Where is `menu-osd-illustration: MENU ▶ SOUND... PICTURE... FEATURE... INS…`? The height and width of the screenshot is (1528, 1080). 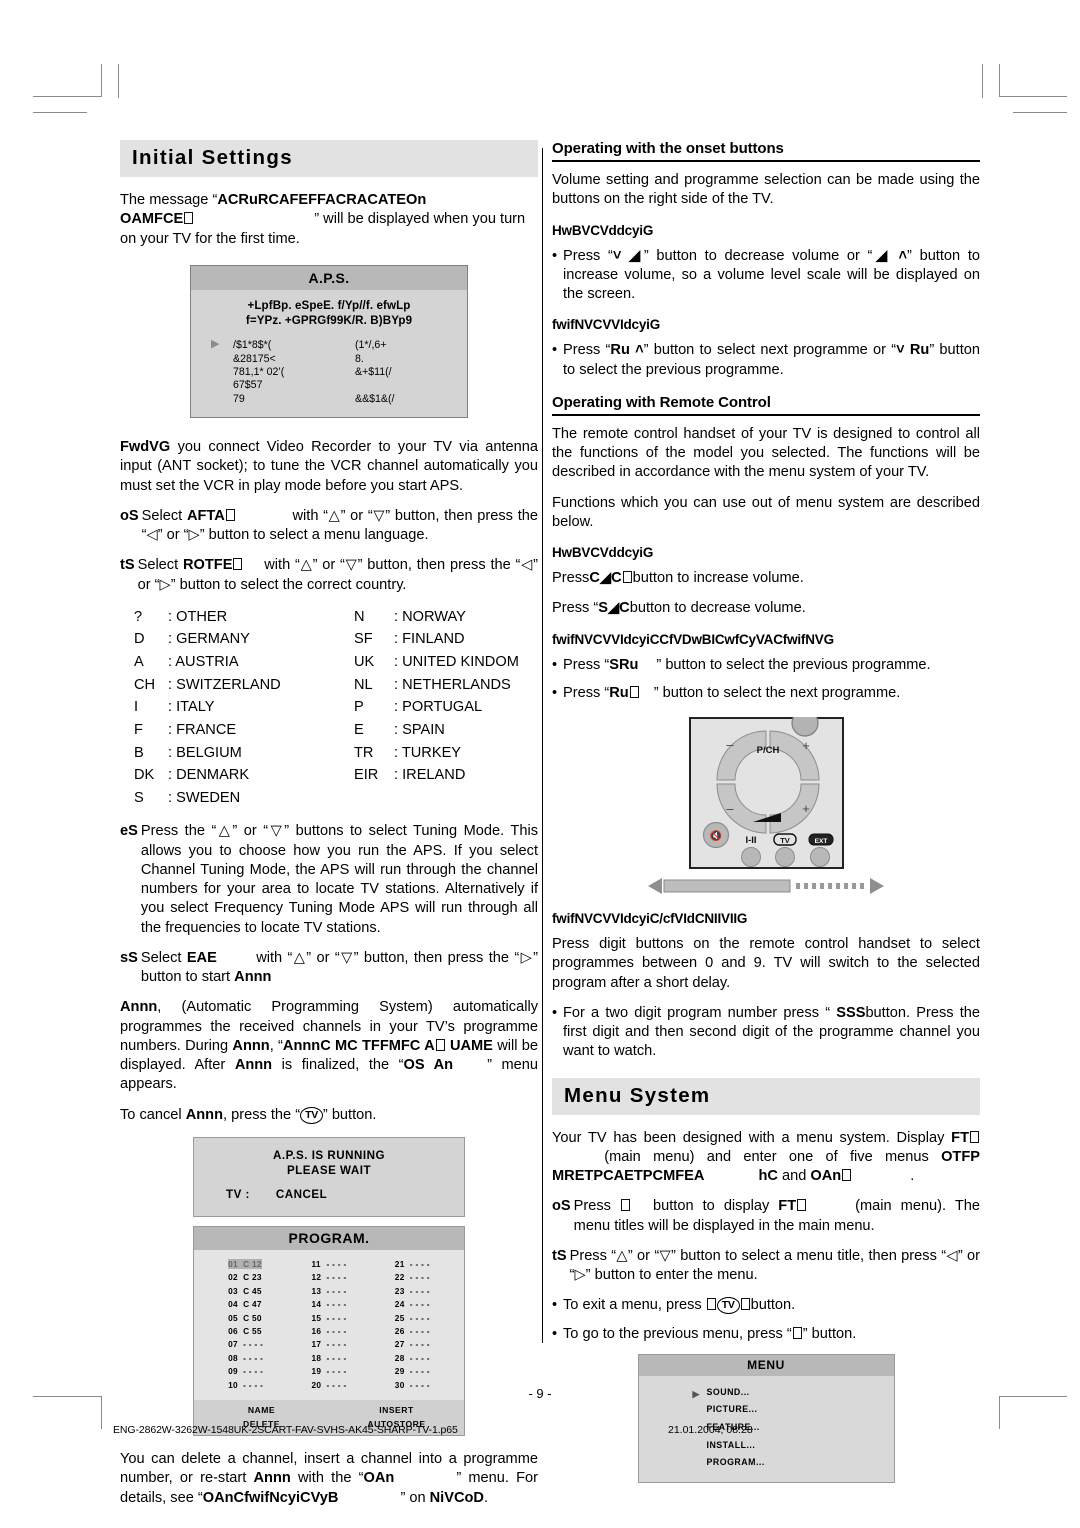 menu-osd-illustration: MENU ▶ SOUND... PICTURE... FEATURE... INS… is located at coordinates (766, 1418).